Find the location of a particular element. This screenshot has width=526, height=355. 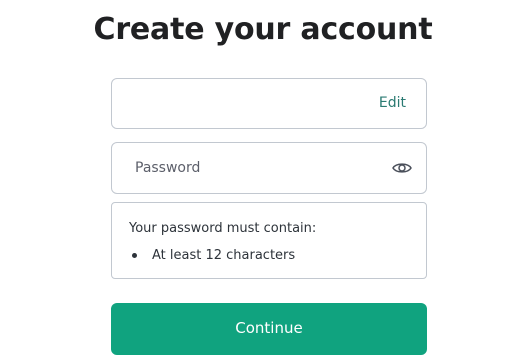

requirements-heading: Your password must contain: is located at coordinates (223, 228).